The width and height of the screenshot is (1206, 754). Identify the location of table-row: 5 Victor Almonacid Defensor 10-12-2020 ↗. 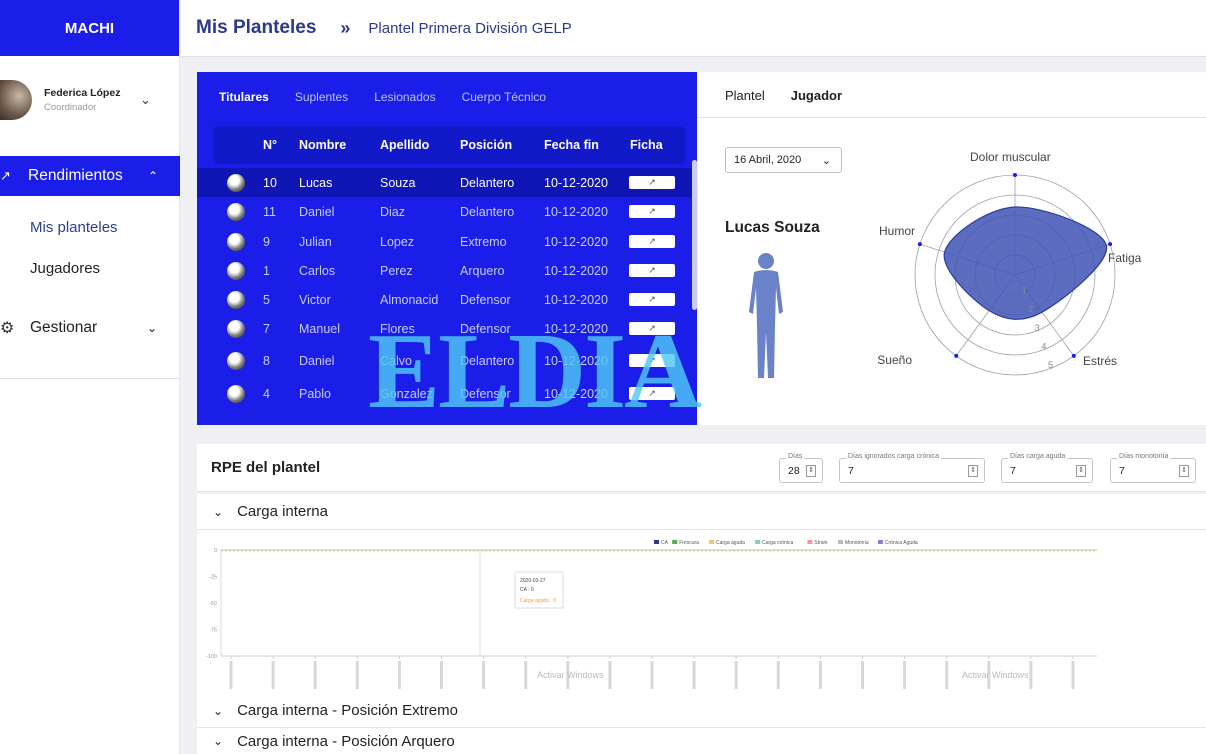
(445, 299).